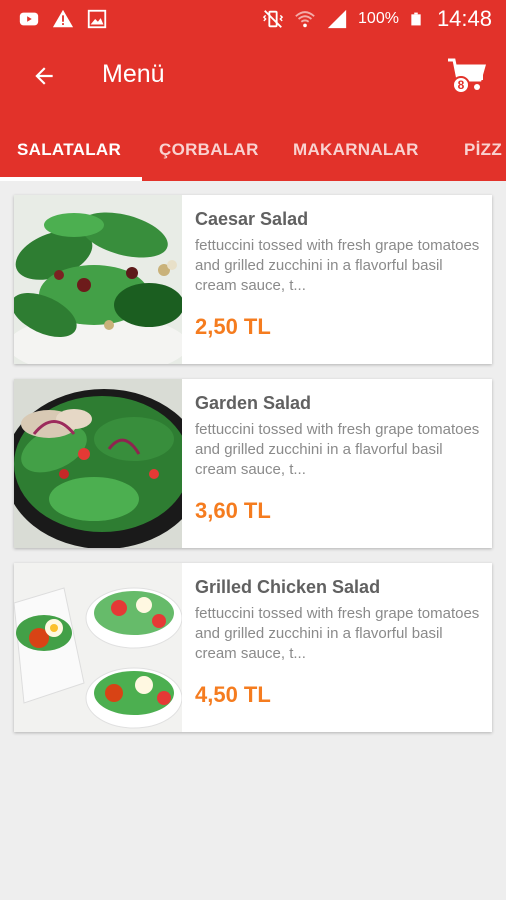 This screenshot has height=900, width=506. I want to click on tab-pizza: PİZZ, so click(483, 150).